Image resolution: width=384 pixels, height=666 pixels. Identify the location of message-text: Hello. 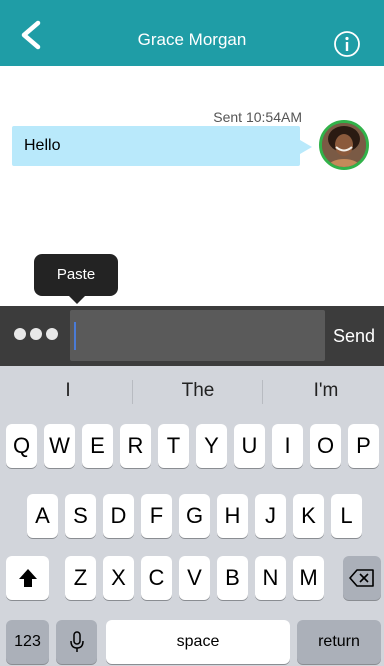
(42, 145).